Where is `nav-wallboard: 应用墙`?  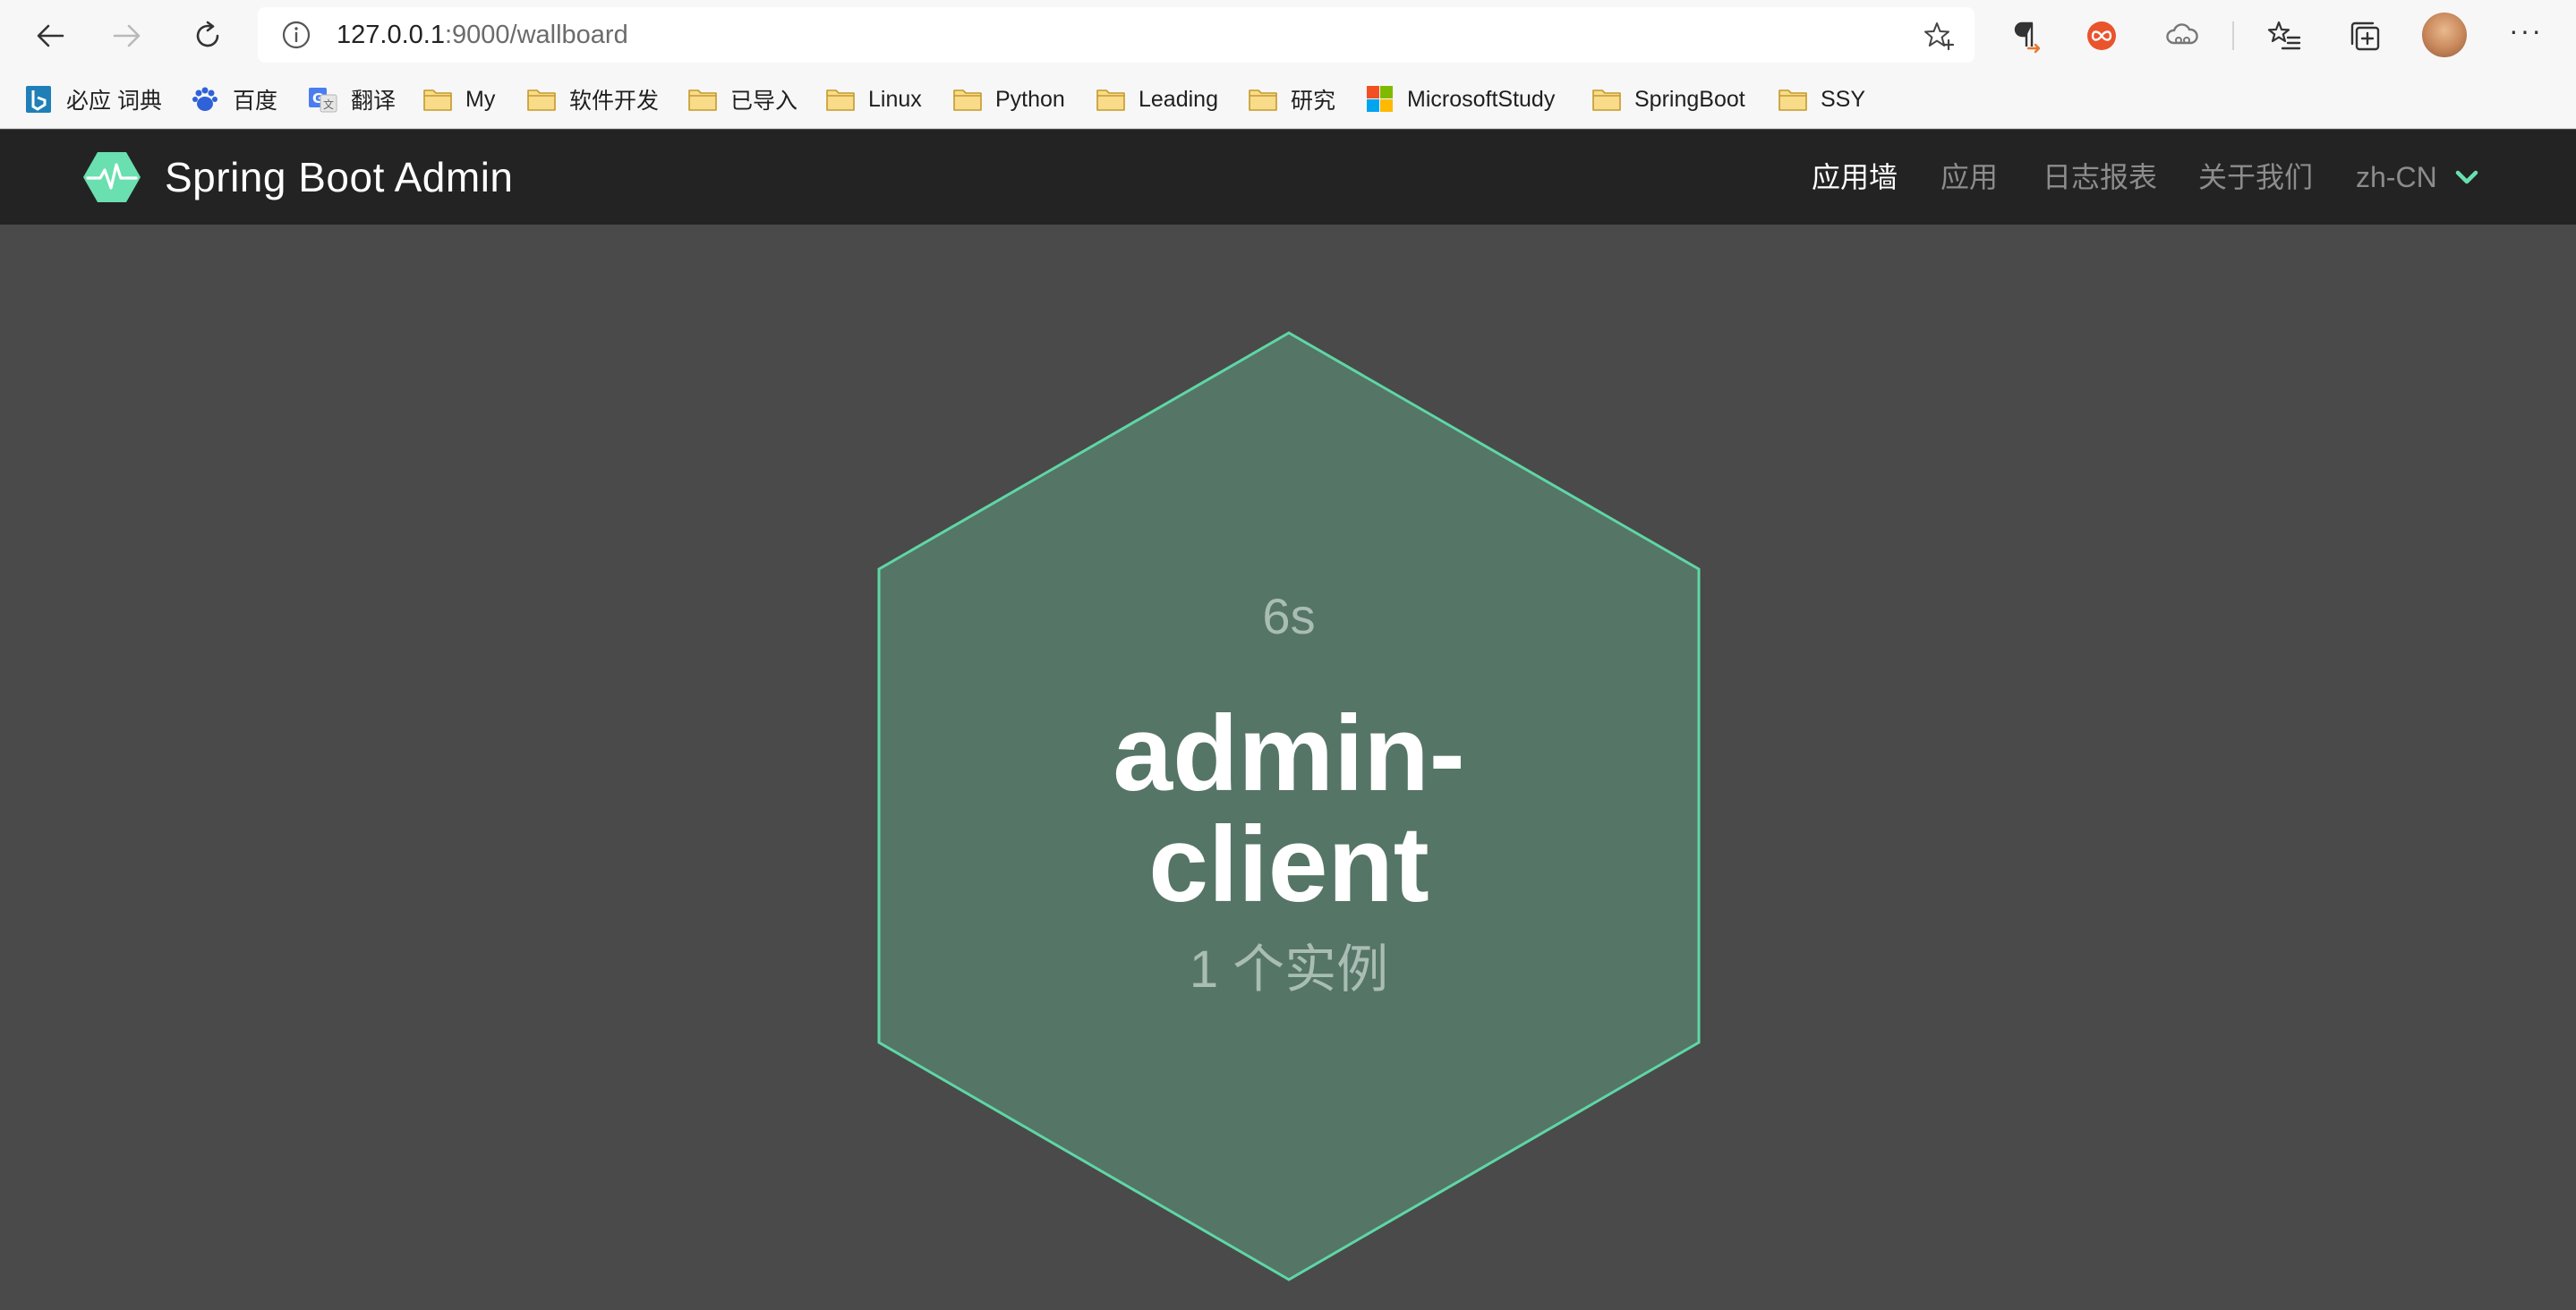
nav-wallboard: 应用墙 is located at coordinates (1855, 177).